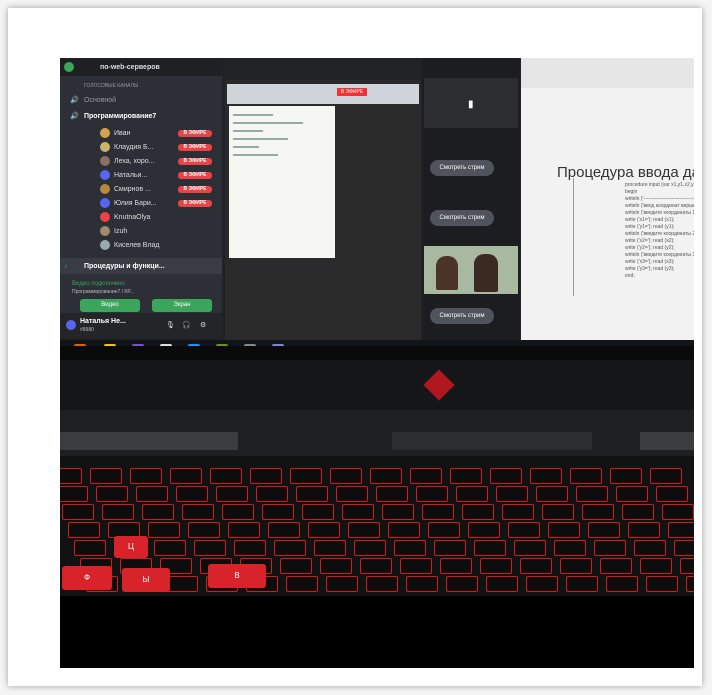 The height and width of the screenshot is (695, 712). I want to click on flowchart, so click(581, 238).